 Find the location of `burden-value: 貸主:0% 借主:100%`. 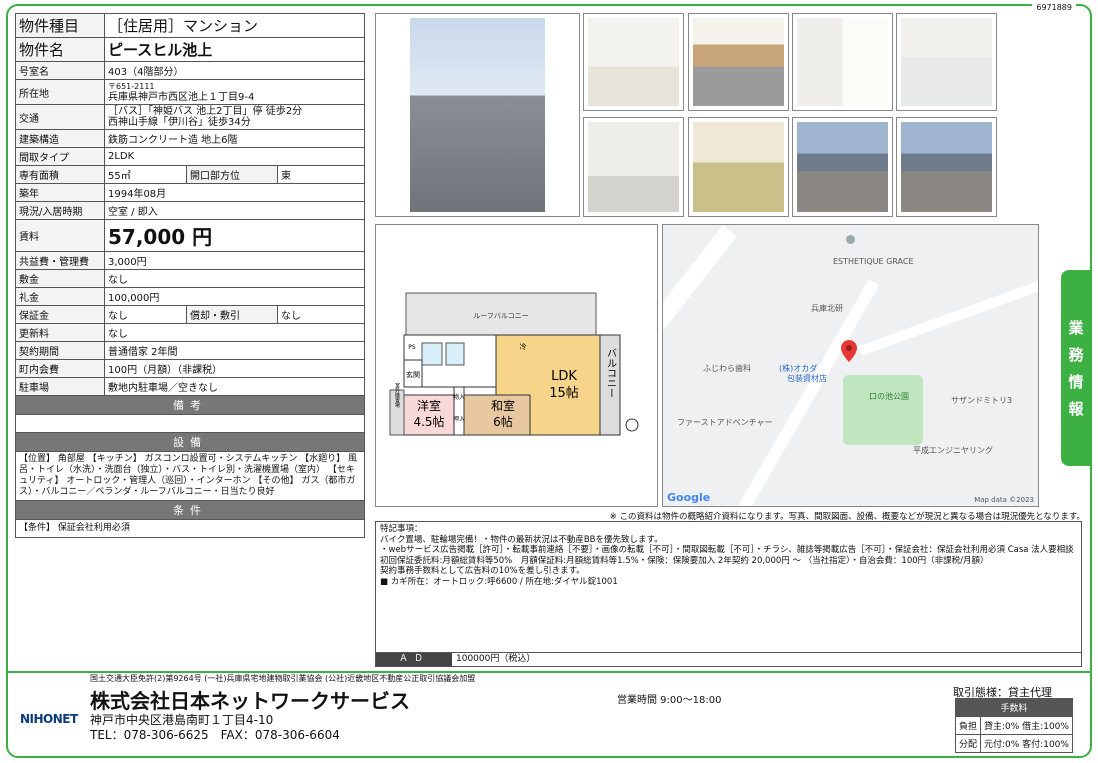

burden-value: 貸主:0% 借主:100% is located at coordinates (1026, 725).